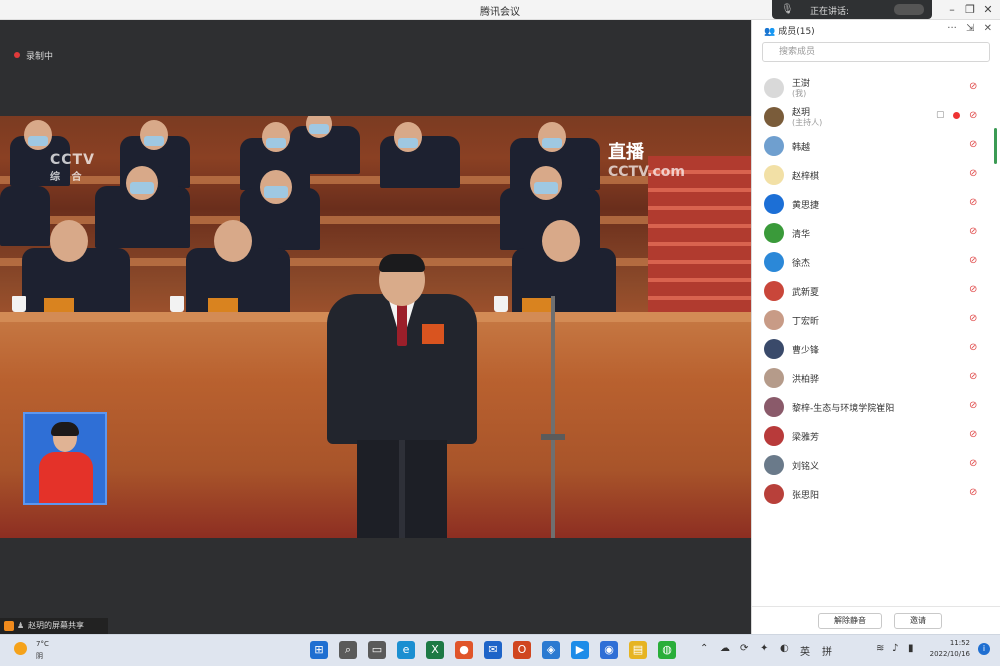 This screenshot has height=666, width=1000. What do you see at coordinates (995, 146) in the screenshot?
I see `panel-scrollbar` at bounding box center [995, 146].